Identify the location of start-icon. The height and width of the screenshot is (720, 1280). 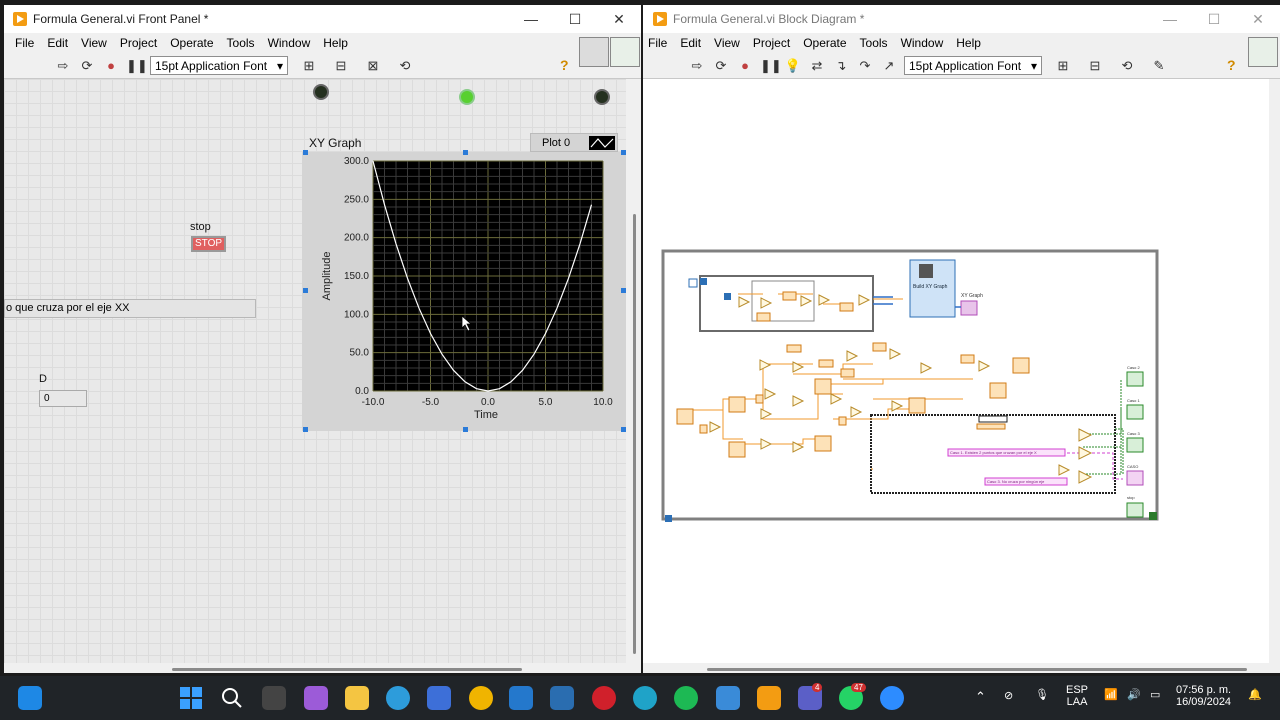
(191, 698).